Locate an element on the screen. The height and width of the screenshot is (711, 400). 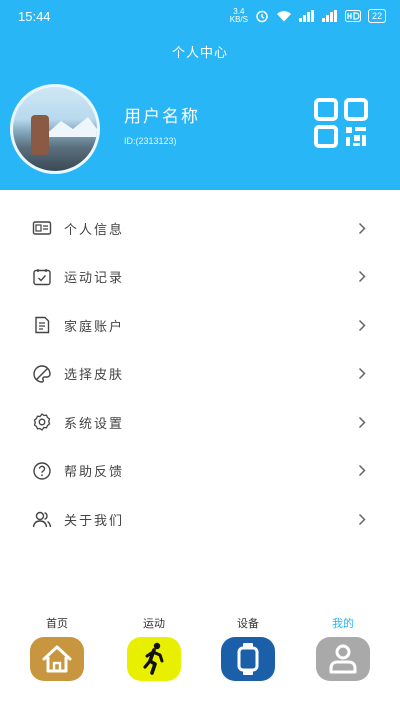
menu-item-system-settings: 系统设置 is located at coordinates (200, 422).